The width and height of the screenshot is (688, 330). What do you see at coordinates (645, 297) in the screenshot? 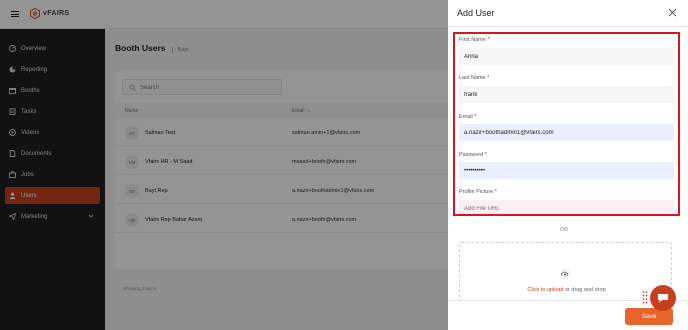
I see `drag-handle-icon` at bounding box center [645, 297].